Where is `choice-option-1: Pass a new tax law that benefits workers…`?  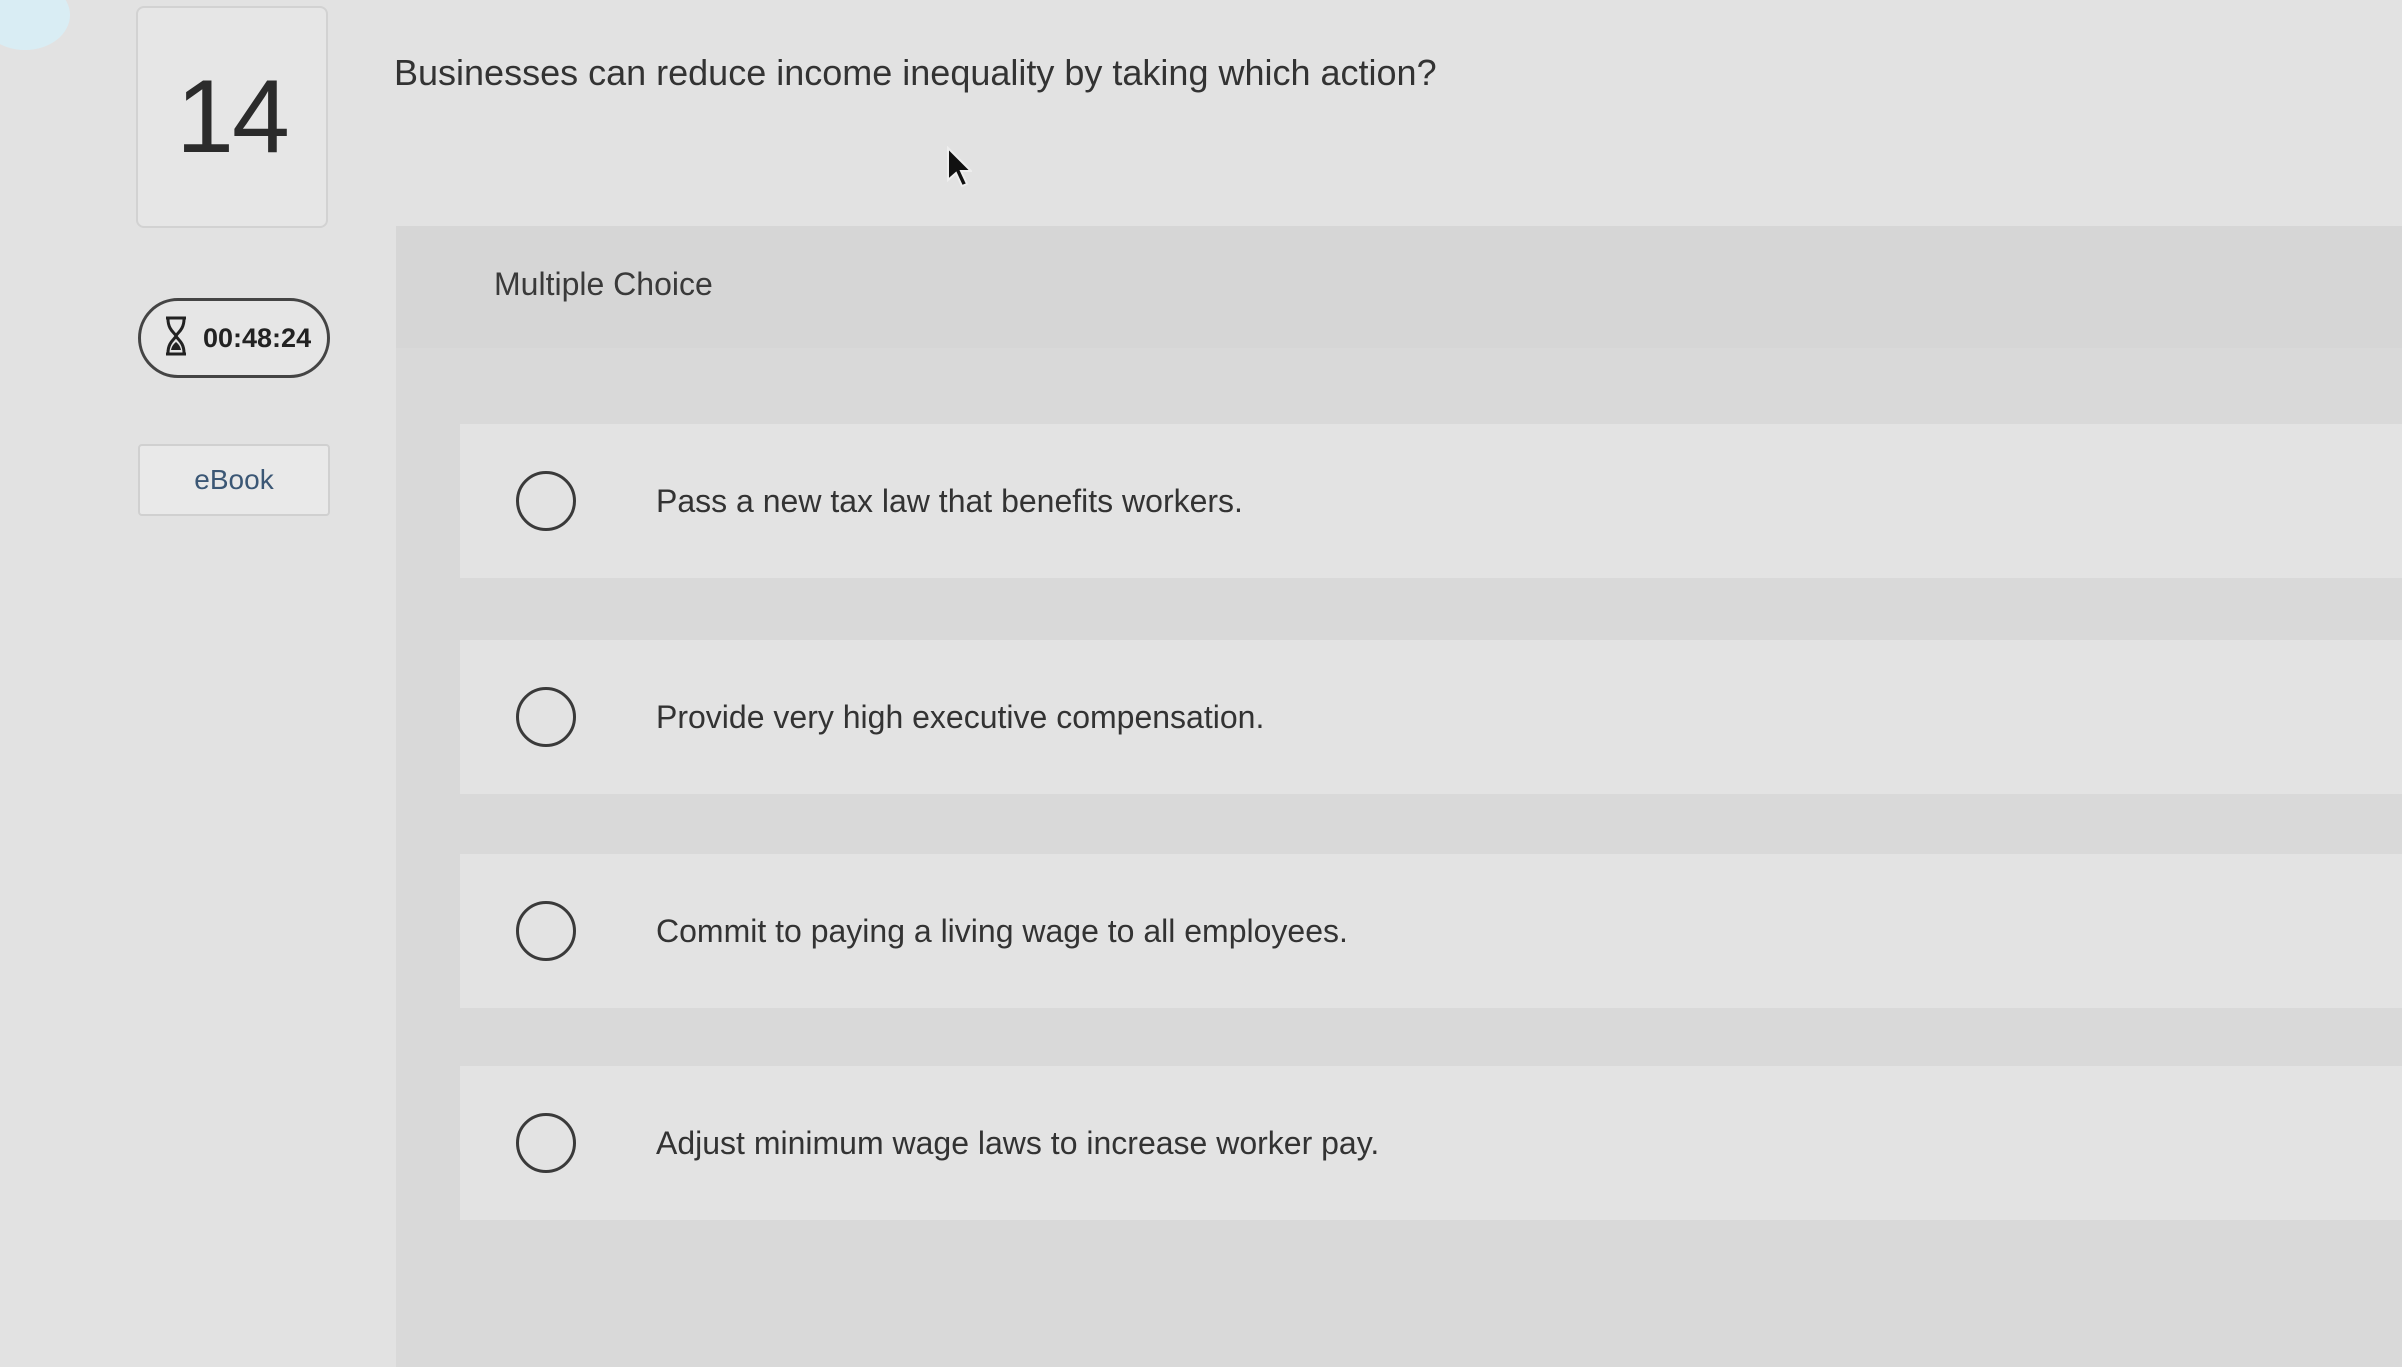
choice-option-1: Pass a new tax law that benefits workers… is located at coordinates (1431, 501).